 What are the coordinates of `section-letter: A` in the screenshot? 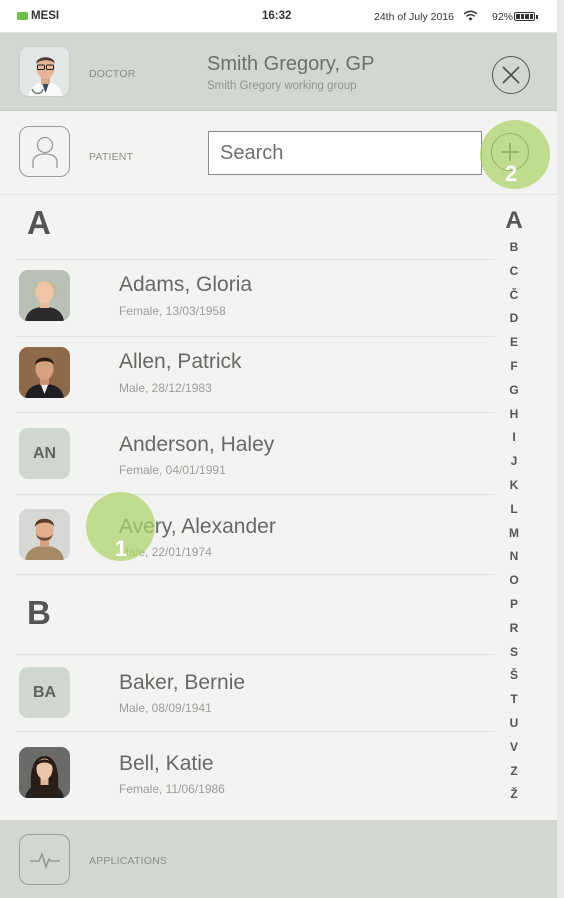 It's located at (39, 222).